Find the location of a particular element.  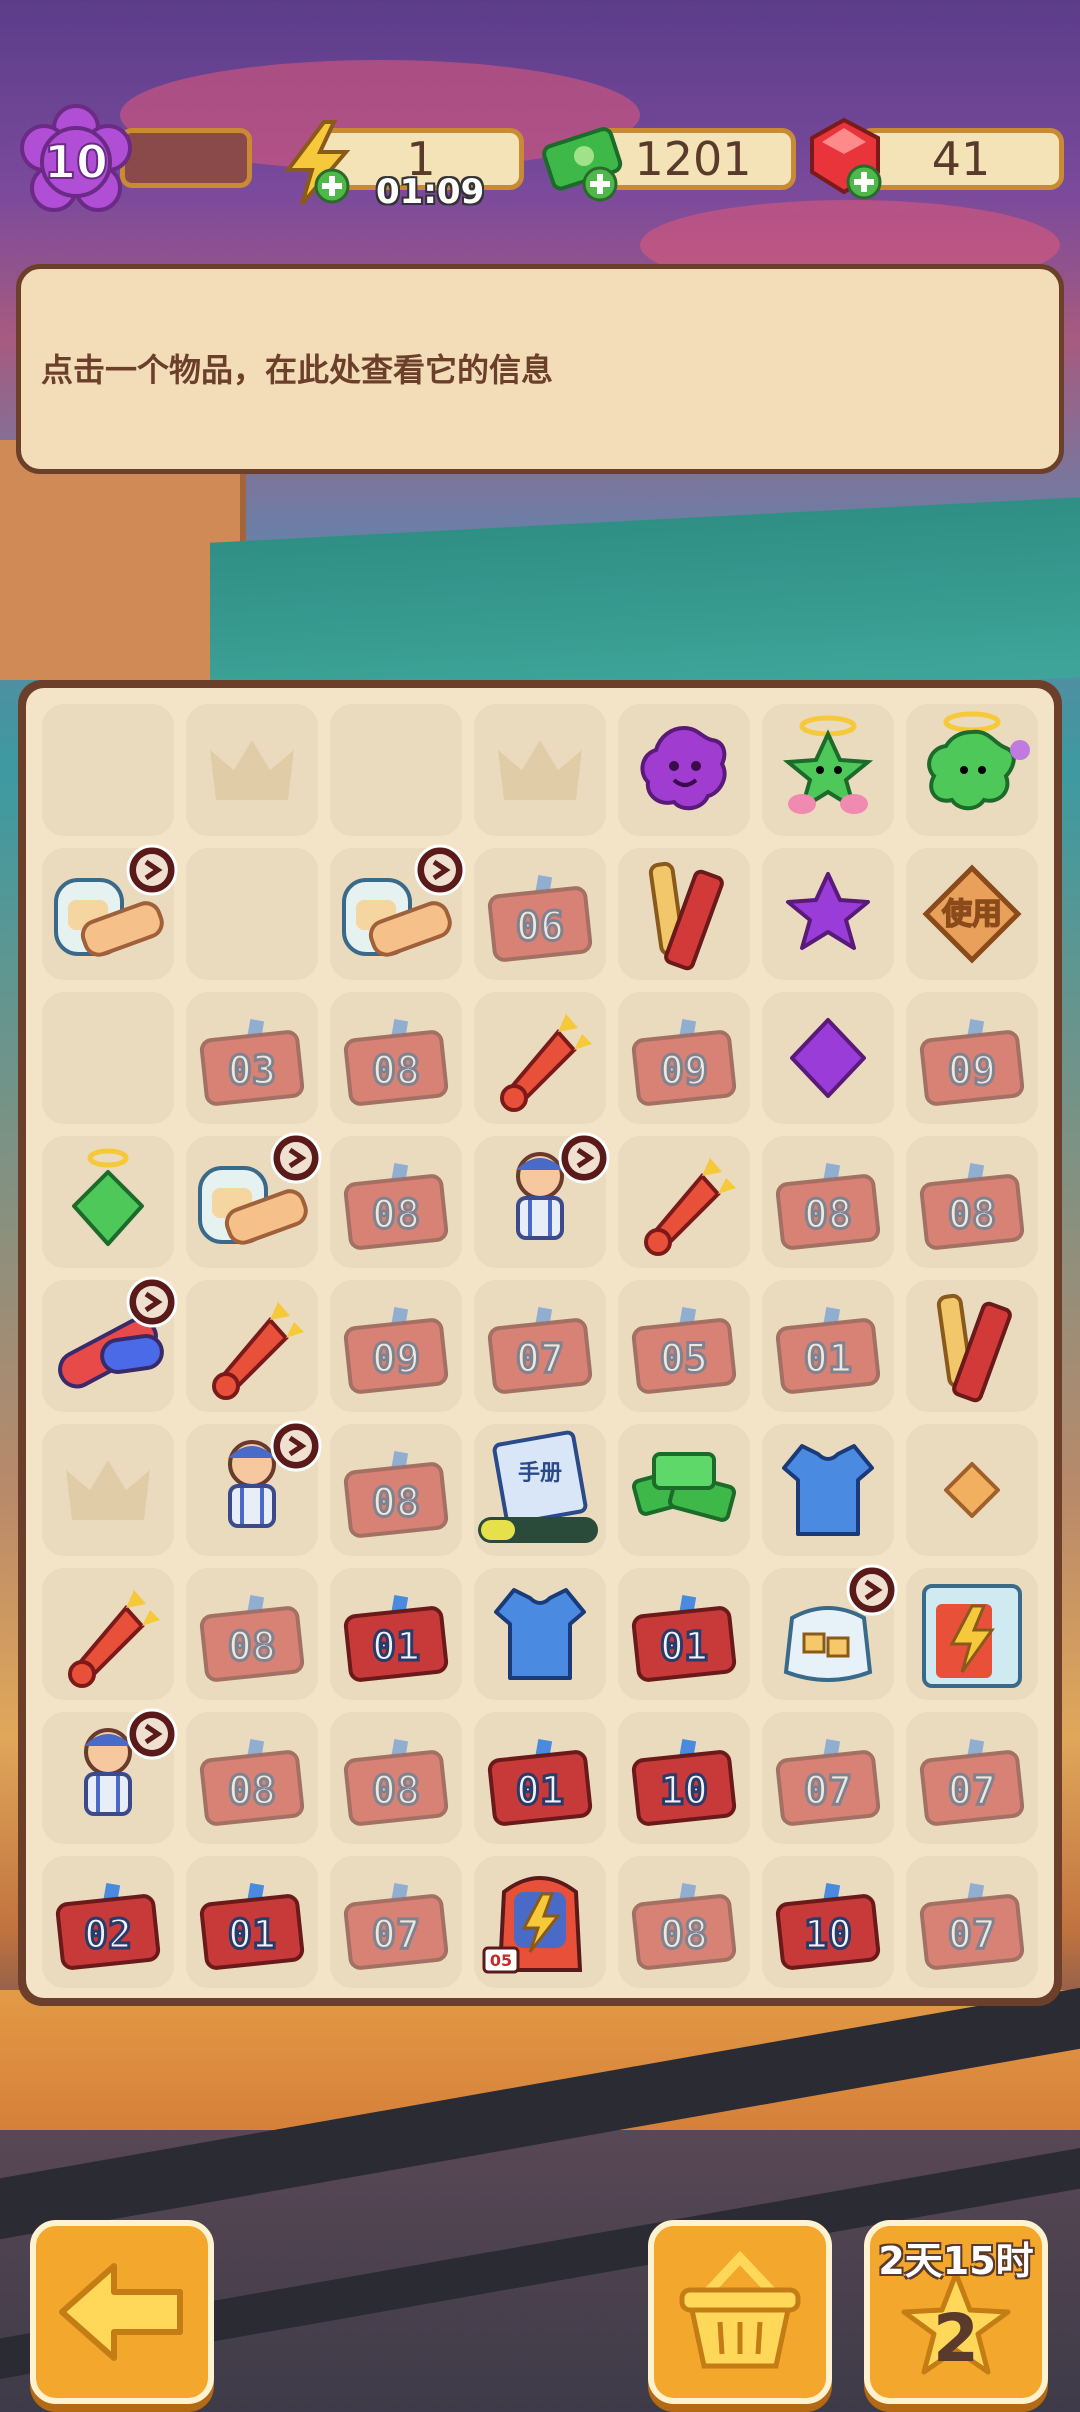

board-cell: 02 is located at coordinates (108, 1922).